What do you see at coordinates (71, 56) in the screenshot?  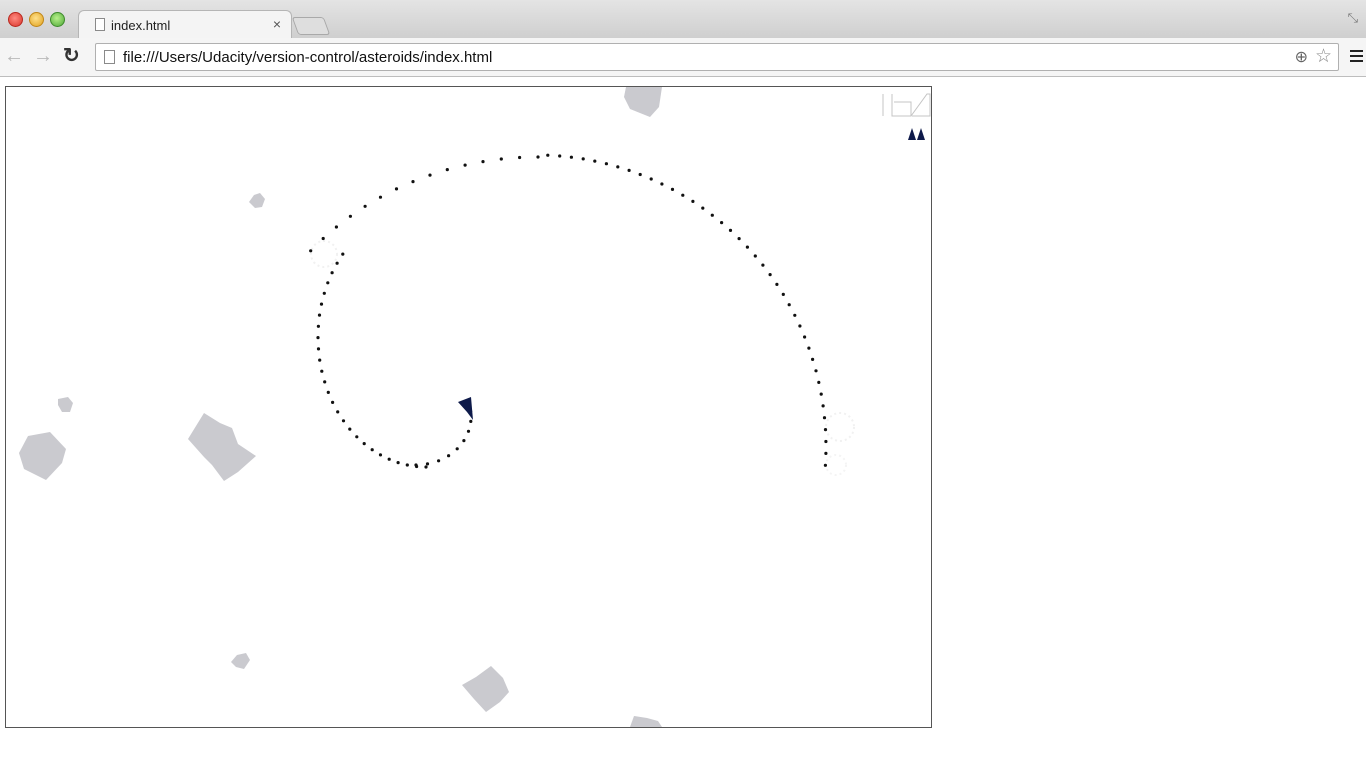 I see `reload-icon: ↻` at bounding box center [71, 56].